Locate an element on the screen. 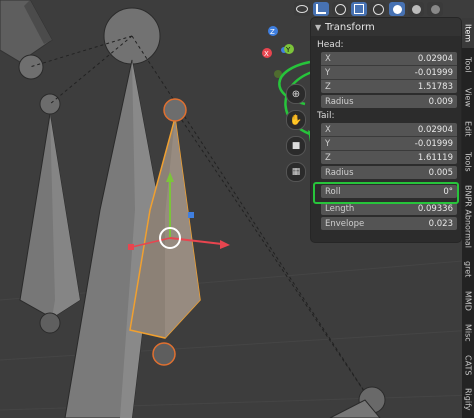 The image size is (474, 418). solid-sphere-icon is located at coordinates (397, 9).